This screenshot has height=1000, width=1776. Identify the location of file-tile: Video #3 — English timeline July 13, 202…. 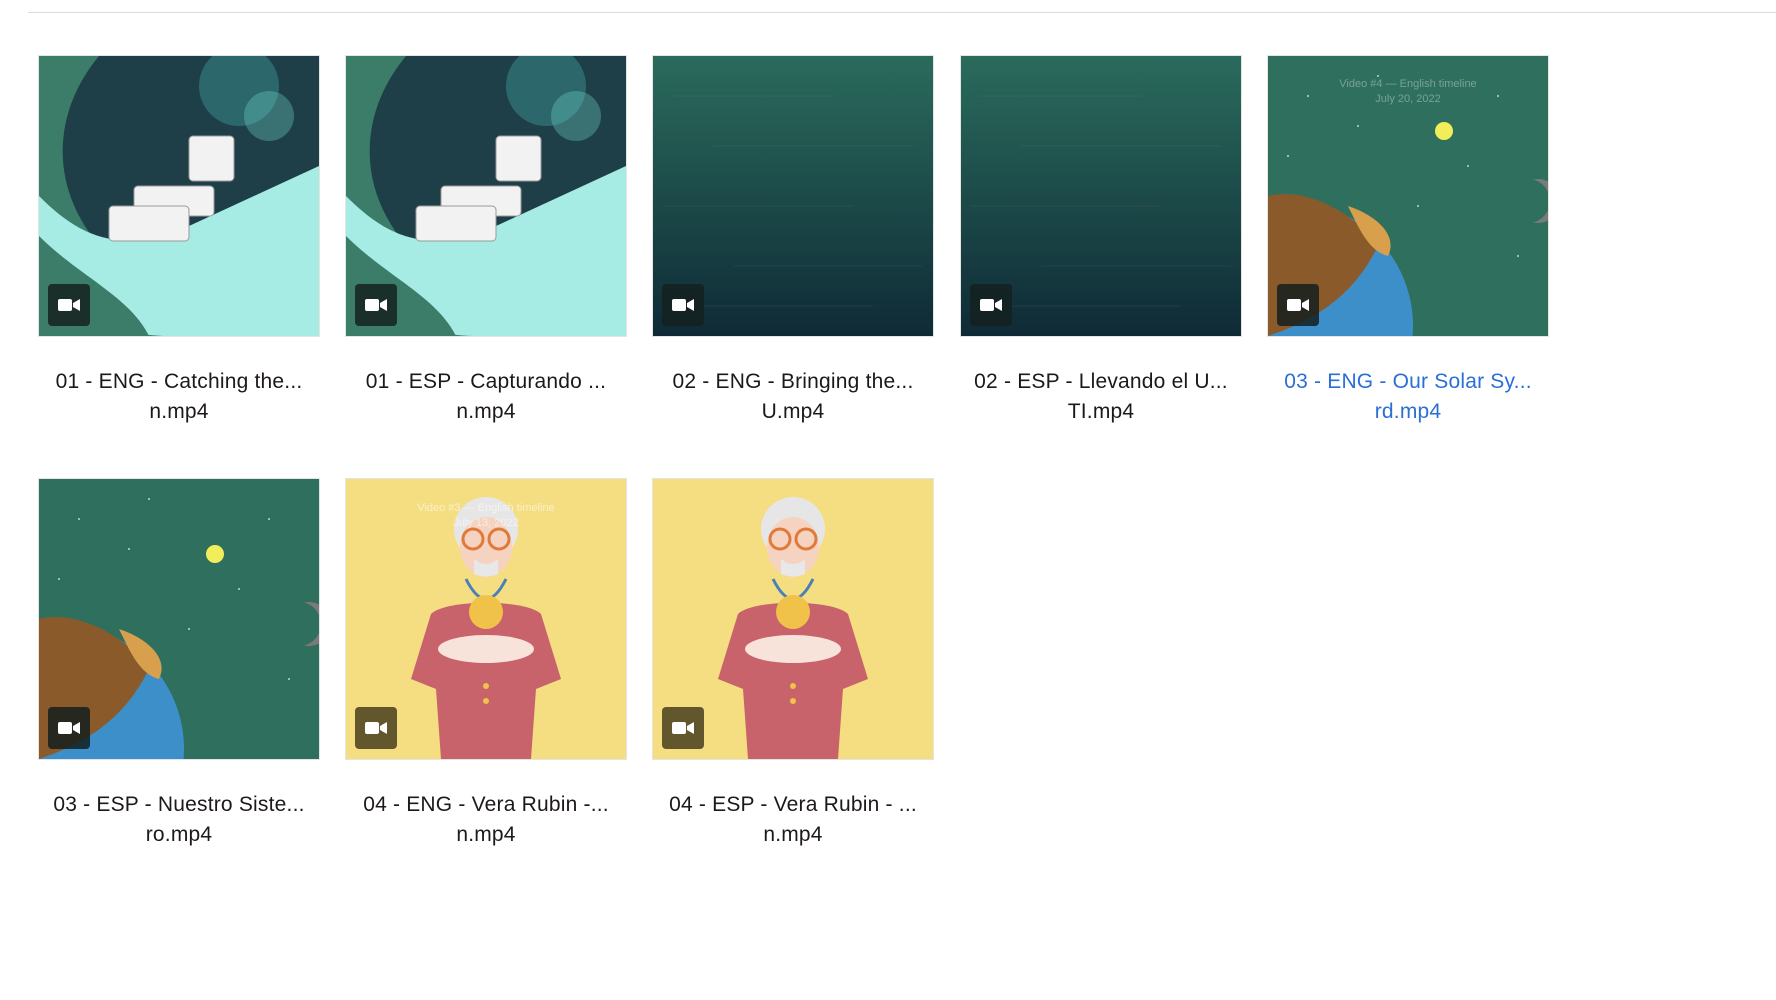
(486, 664).